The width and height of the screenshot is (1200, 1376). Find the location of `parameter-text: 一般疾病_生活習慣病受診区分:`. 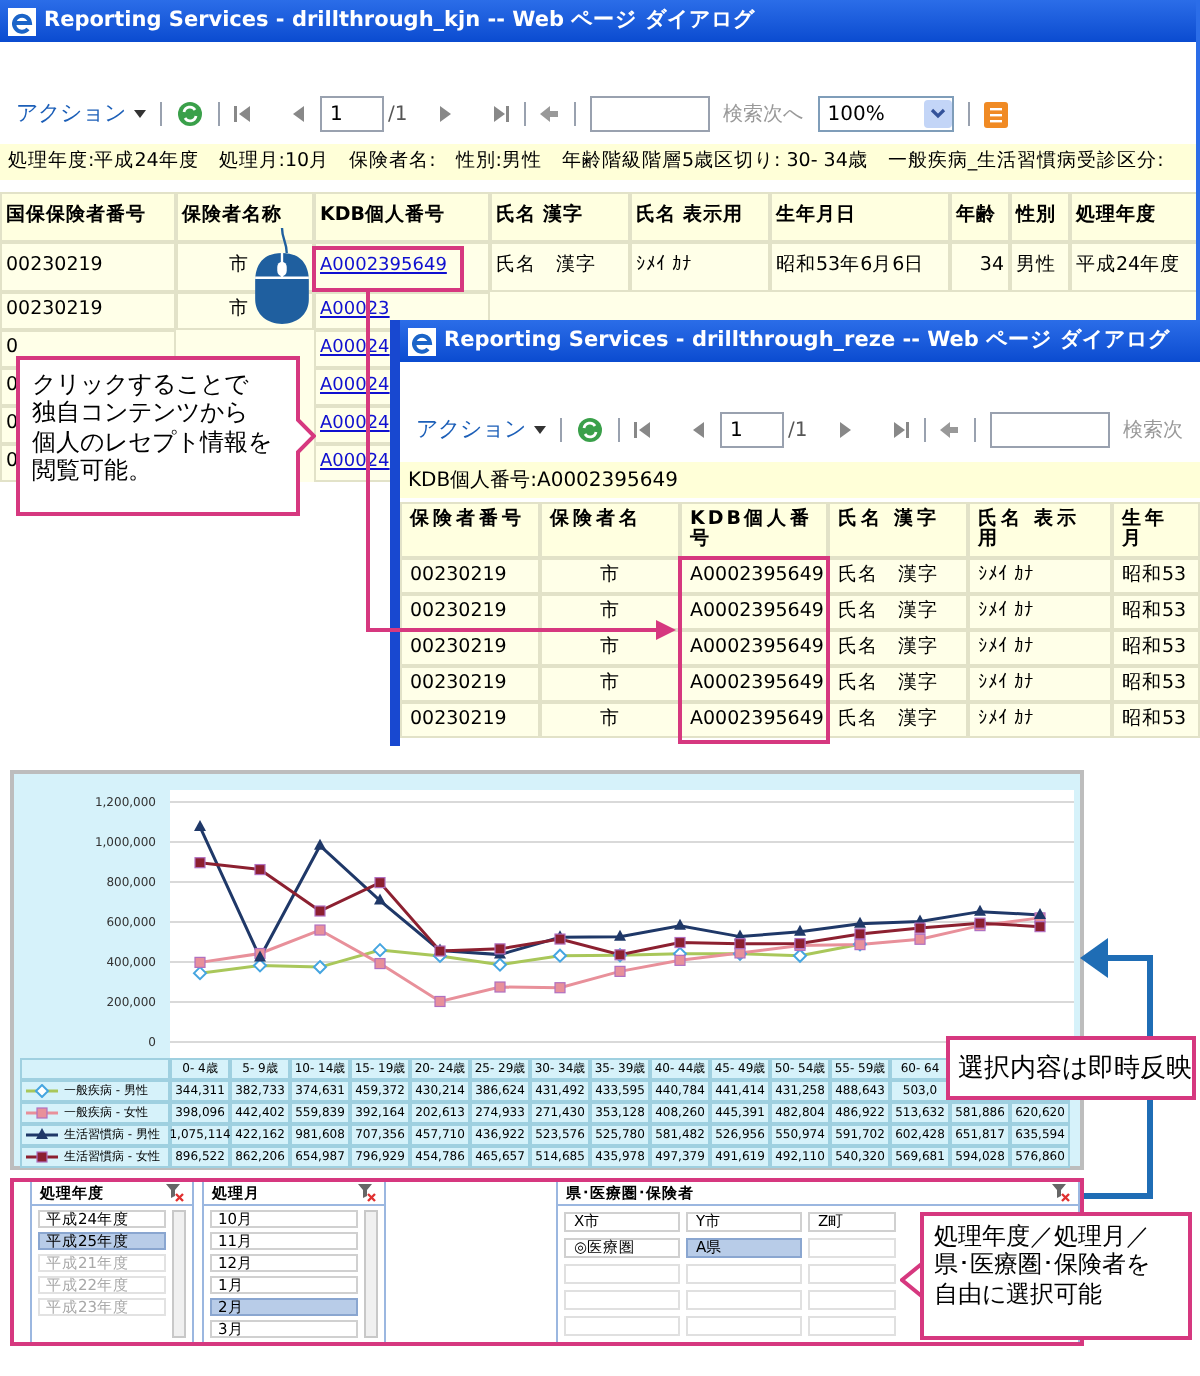

parameter-text: 一般疾病_生活習慣病受診区分: is located at coordinates (1025, 161).